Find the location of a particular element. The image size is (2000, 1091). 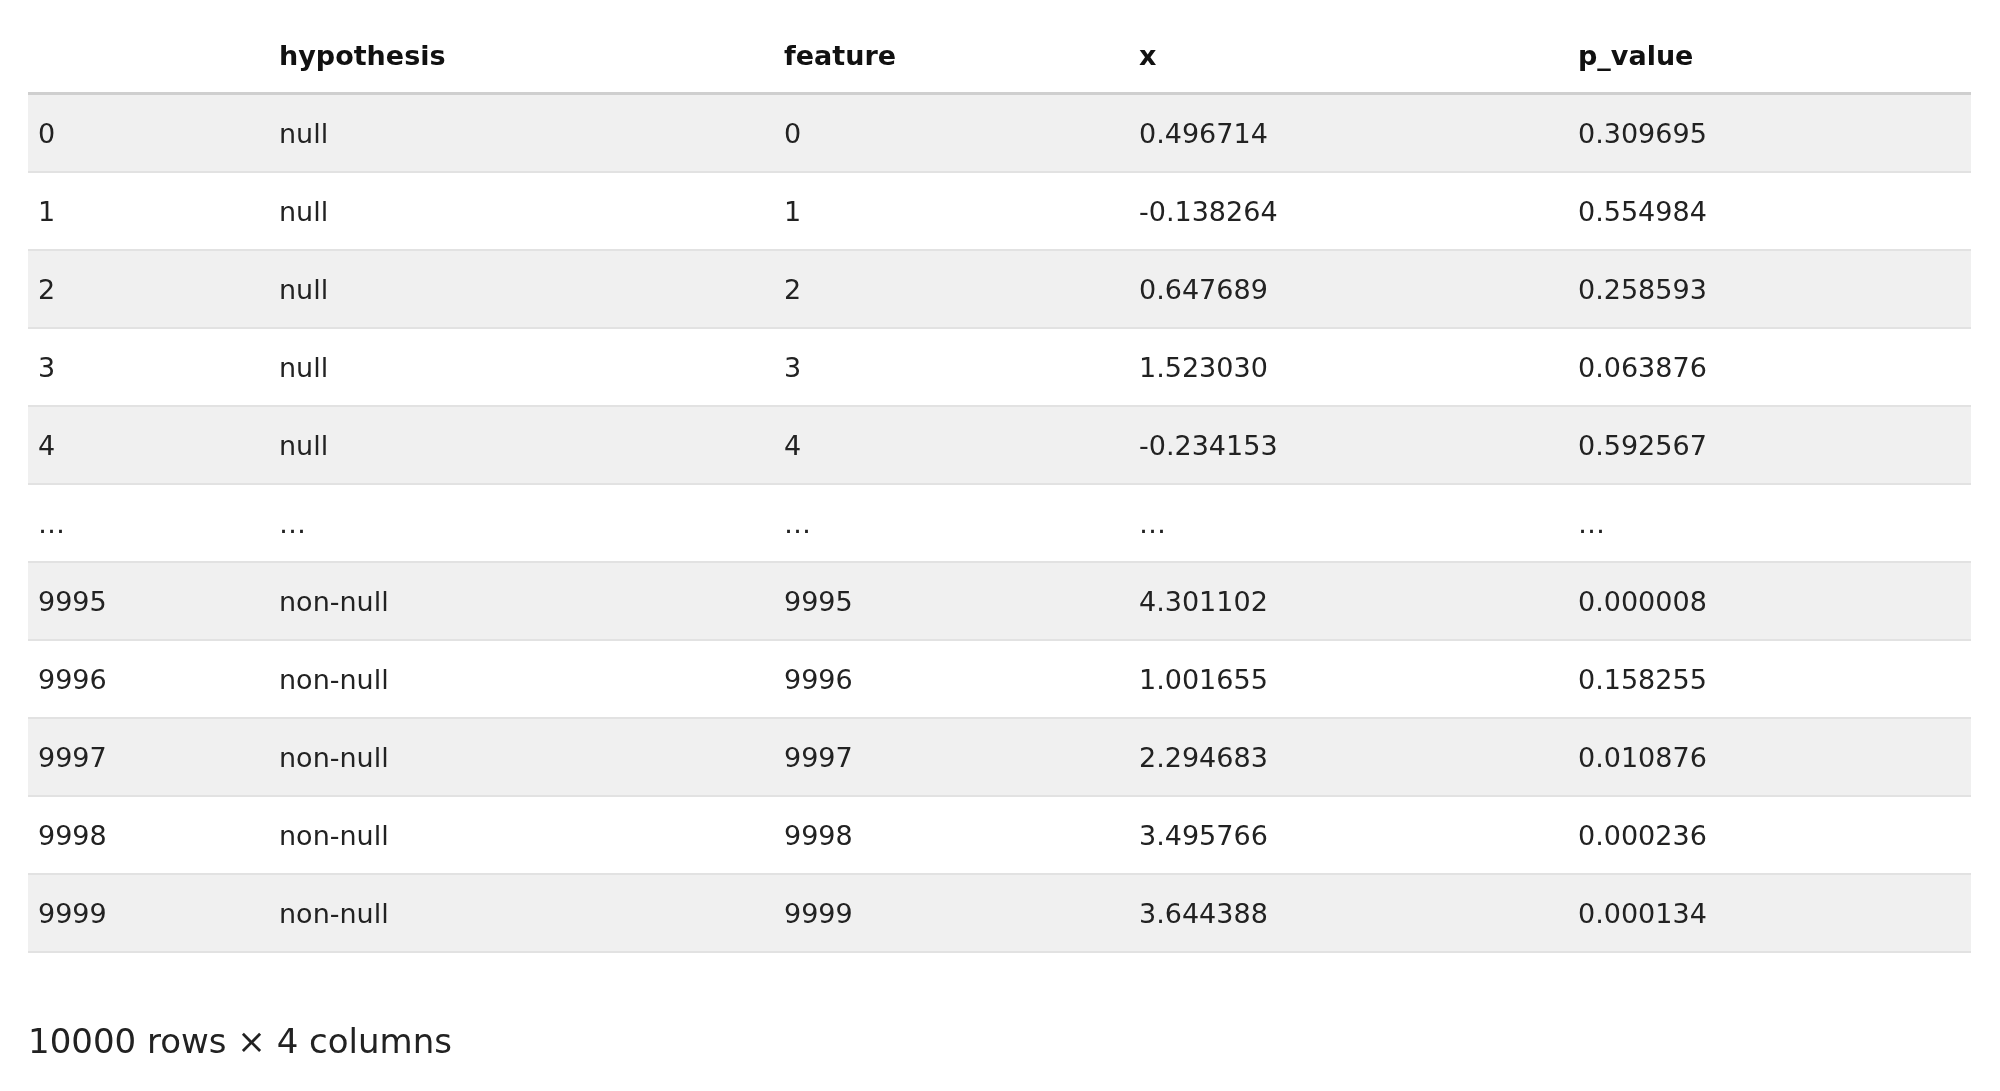

table-cell-text: 3.495766 is located at coordinates (1203, 835).